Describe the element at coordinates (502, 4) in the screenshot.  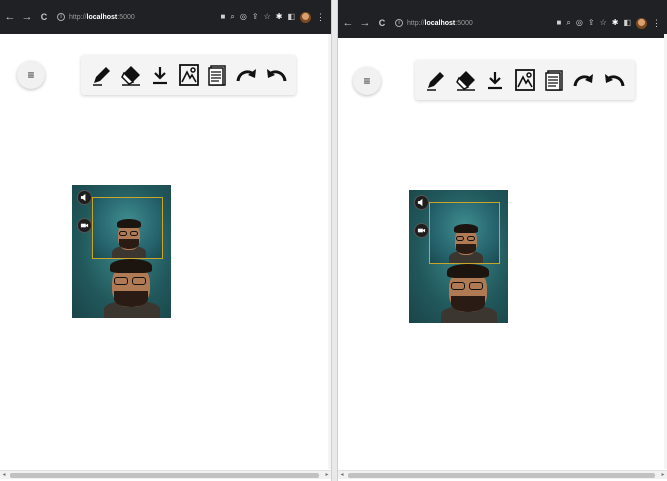
I see `tab-strip` at that location.